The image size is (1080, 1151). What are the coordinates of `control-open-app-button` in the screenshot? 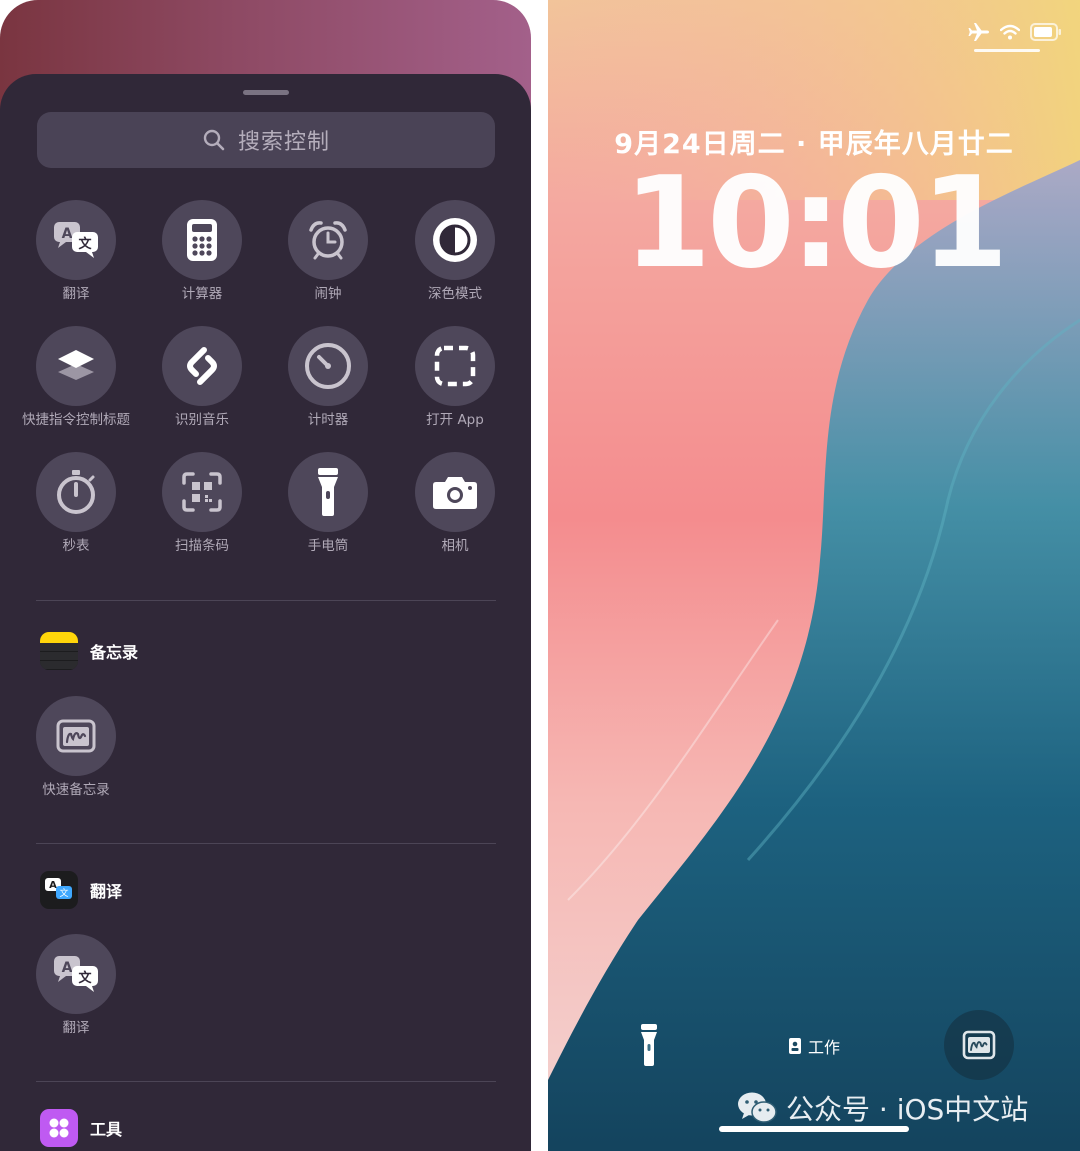 It's located at (455, 366).